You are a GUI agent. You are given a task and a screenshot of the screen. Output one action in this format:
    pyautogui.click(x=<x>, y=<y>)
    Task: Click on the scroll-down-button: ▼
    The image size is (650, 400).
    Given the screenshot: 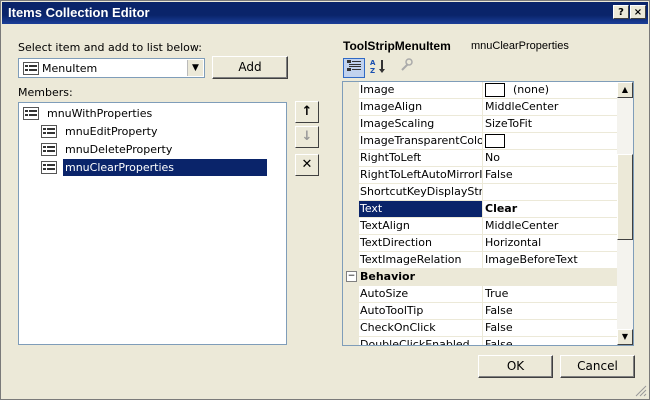 What is the action you would take?
    pyautogui.click(x=625, y=337)
    